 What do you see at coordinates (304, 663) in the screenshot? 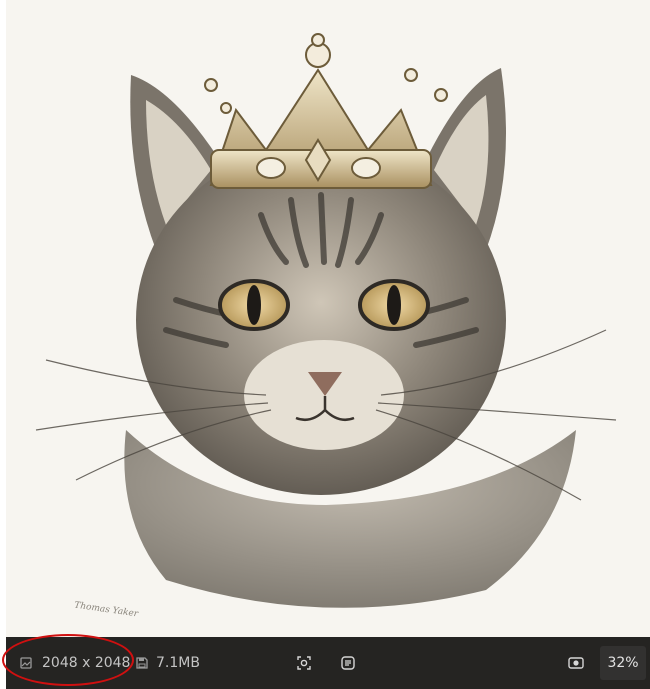
I see `fit-to-window-icon` at bounding box center [304, 663].